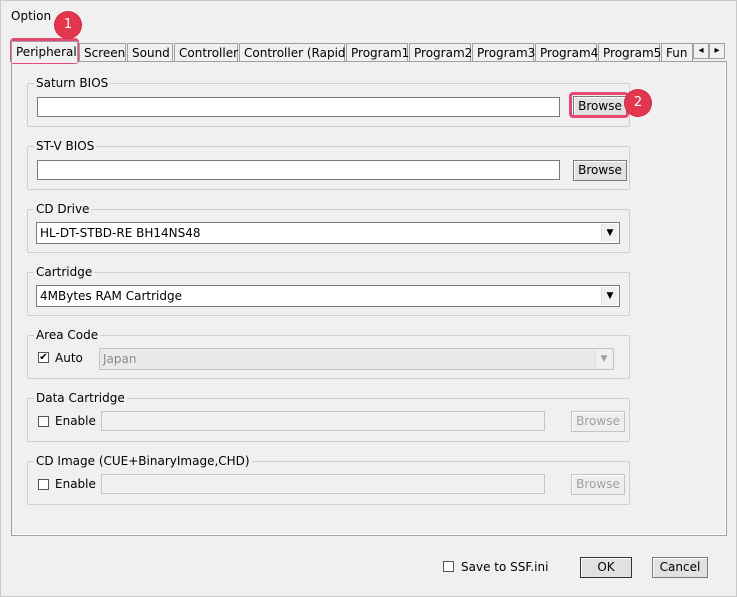 The image size is (737, 597). What do you see at coordinates (356, 359) in the screenshot?
I see `area-code-select: Japan ▼` at bounding box center [356, 359].